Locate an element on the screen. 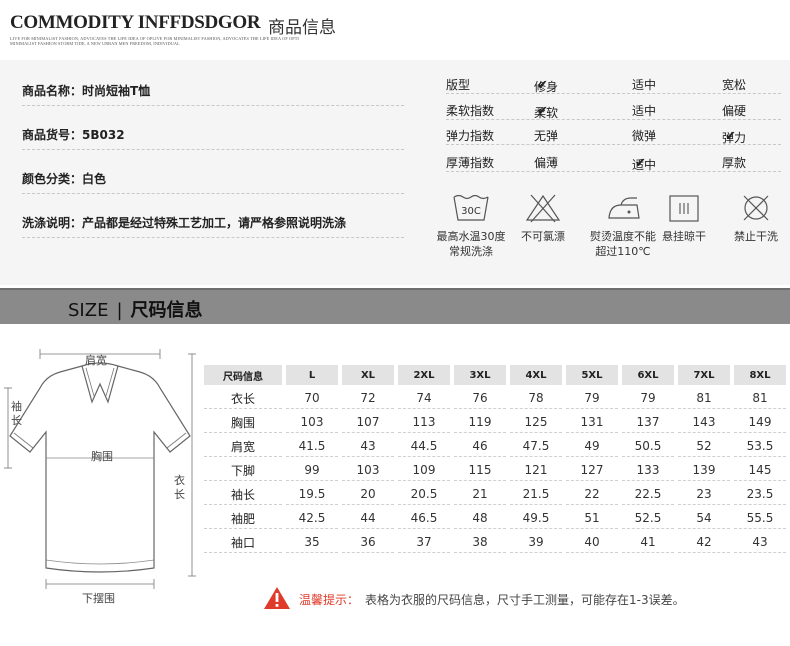 The image size is (790, 646). size-banner-en: SIZE is located at coordinates (88, 310).